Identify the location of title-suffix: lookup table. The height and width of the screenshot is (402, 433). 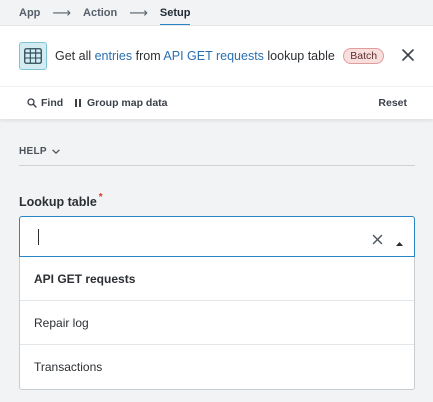
(299, 56).